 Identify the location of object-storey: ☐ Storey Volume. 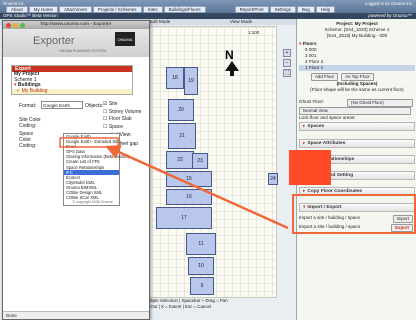
(122, 113).